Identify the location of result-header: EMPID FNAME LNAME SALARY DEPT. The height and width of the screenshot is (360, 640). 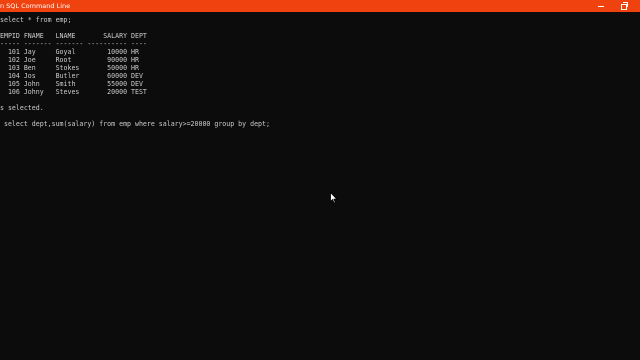
(73, 36).